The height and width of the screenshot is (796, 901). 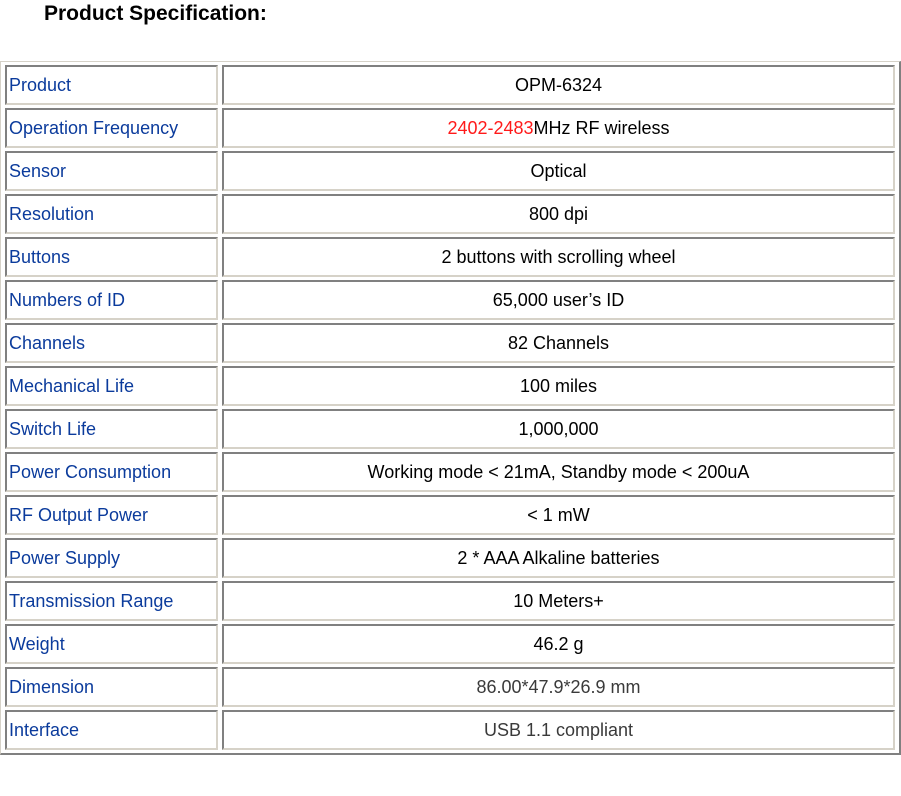 What do you see at coordinates (111, 687) in the screenshot?
I see `spec-label: Dimension` at bounding box center [111, 687].